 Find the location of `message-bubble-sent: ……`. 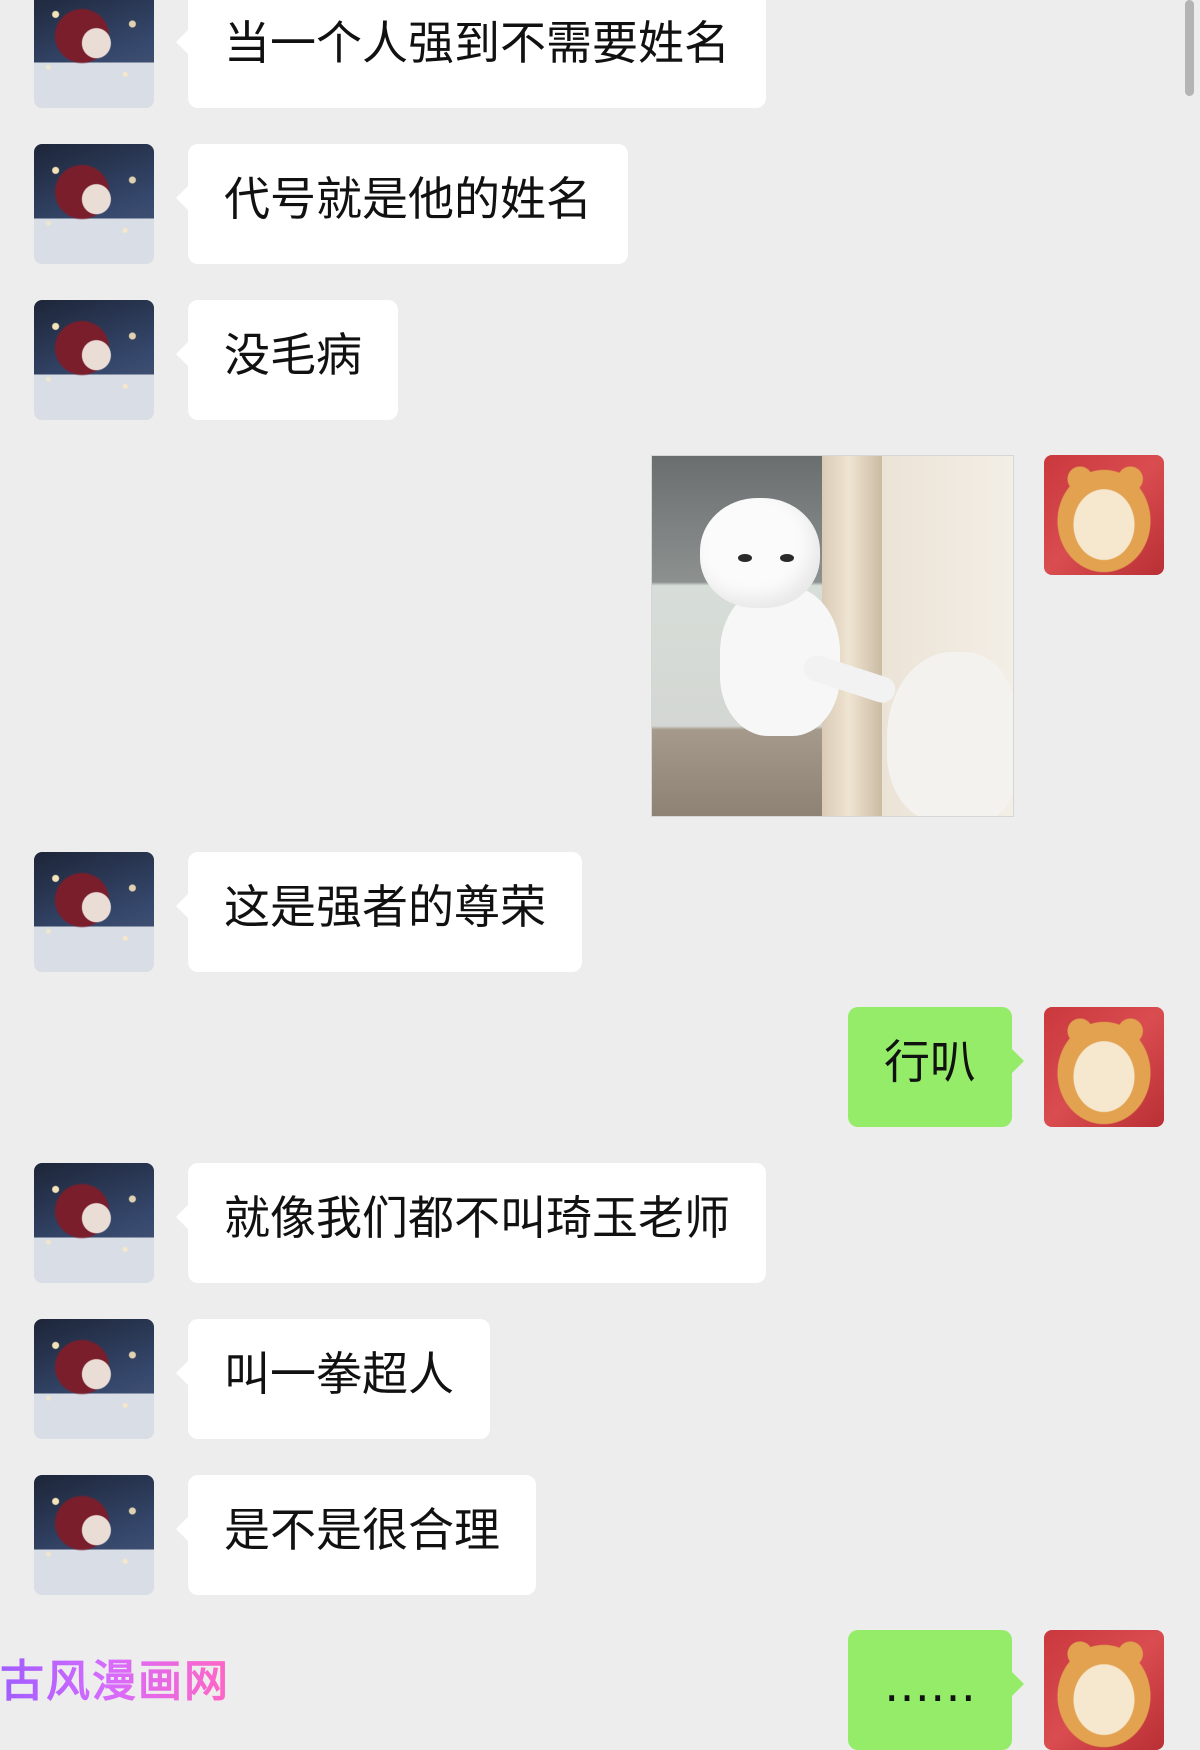

message-bubble-sent: …… is located at coordinates (936, 1690).